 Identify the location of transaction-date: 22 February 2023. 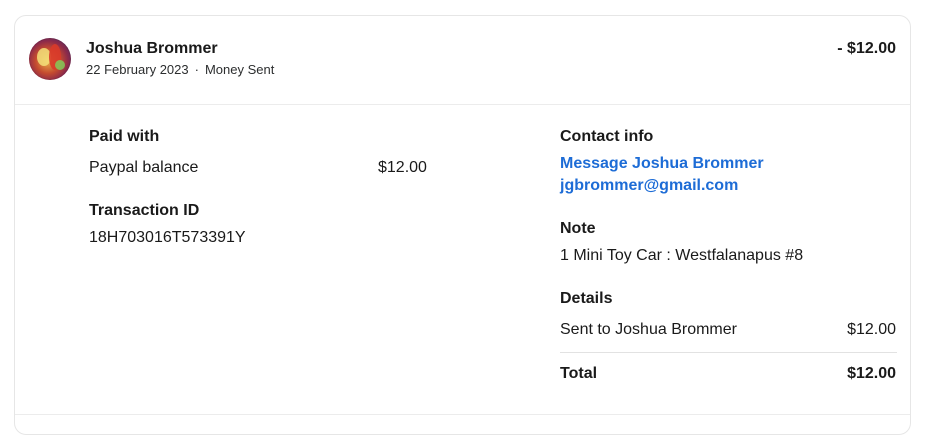
(137, 69).